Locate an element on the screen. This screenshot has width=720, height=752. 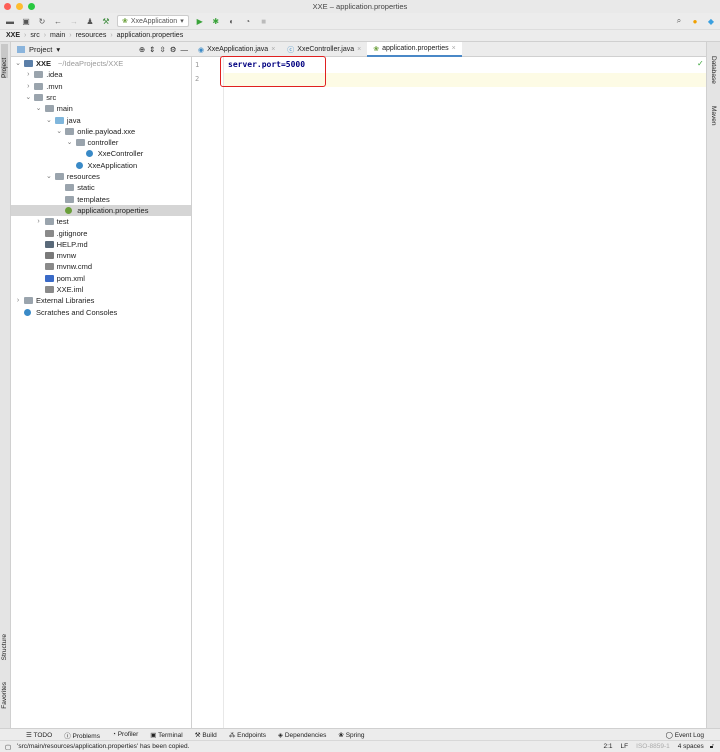
profiler-tool-button: ◔ Profiler is located at coordinates (125, 734).